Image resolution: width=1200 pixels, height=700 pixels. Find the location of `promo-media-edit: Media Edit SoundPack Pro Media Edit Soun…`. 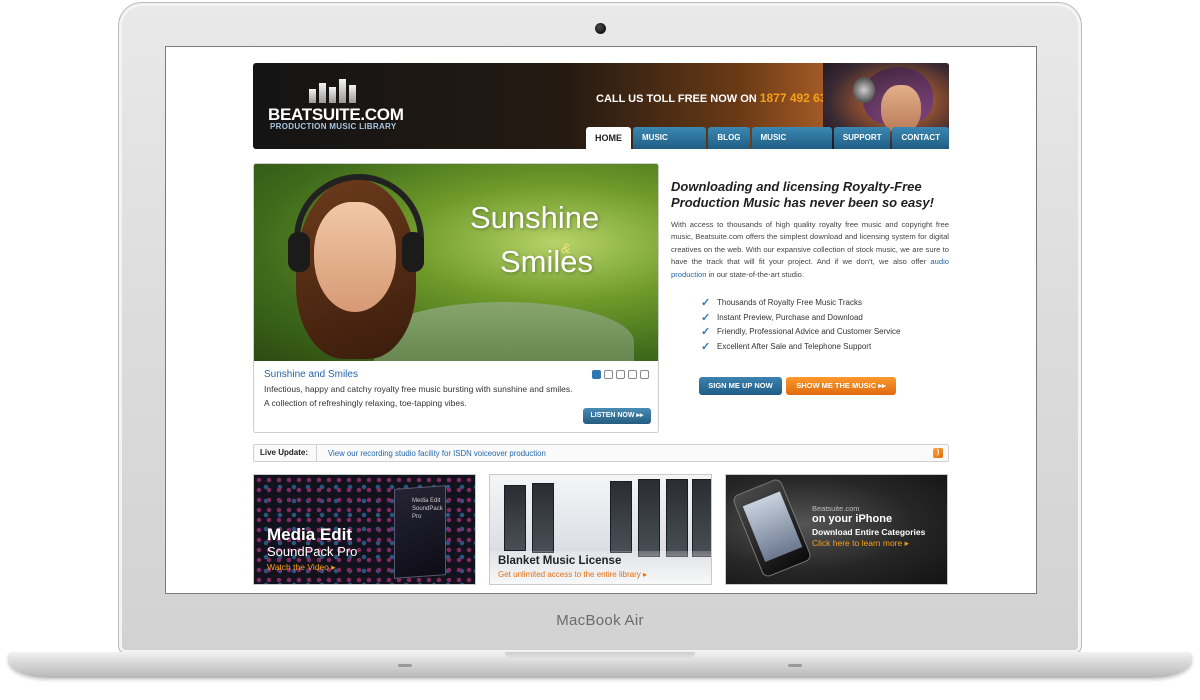

promo-media-edit: Media Edit SoundPack Pro Media Edit Soun… is located at coordinates (364, 529).